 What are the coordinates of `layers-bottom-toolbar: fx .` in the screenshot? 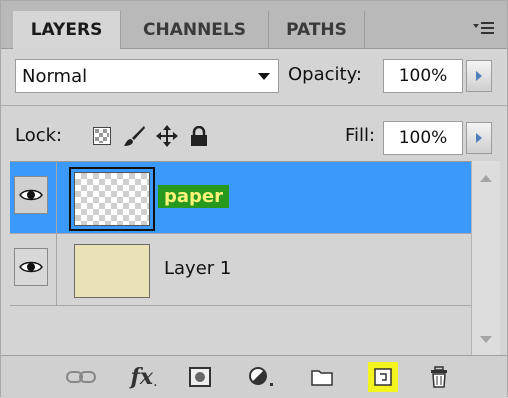 It's located at (254, 376).